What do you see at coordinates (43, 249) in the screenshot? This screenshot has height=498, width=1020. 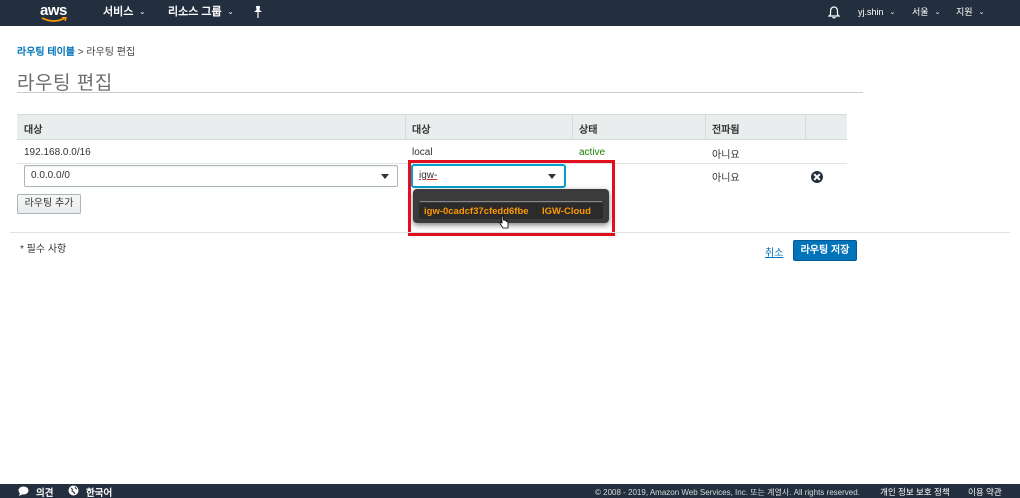 I see `required-note: * 필수 사항` at bounding box center [43, 249].